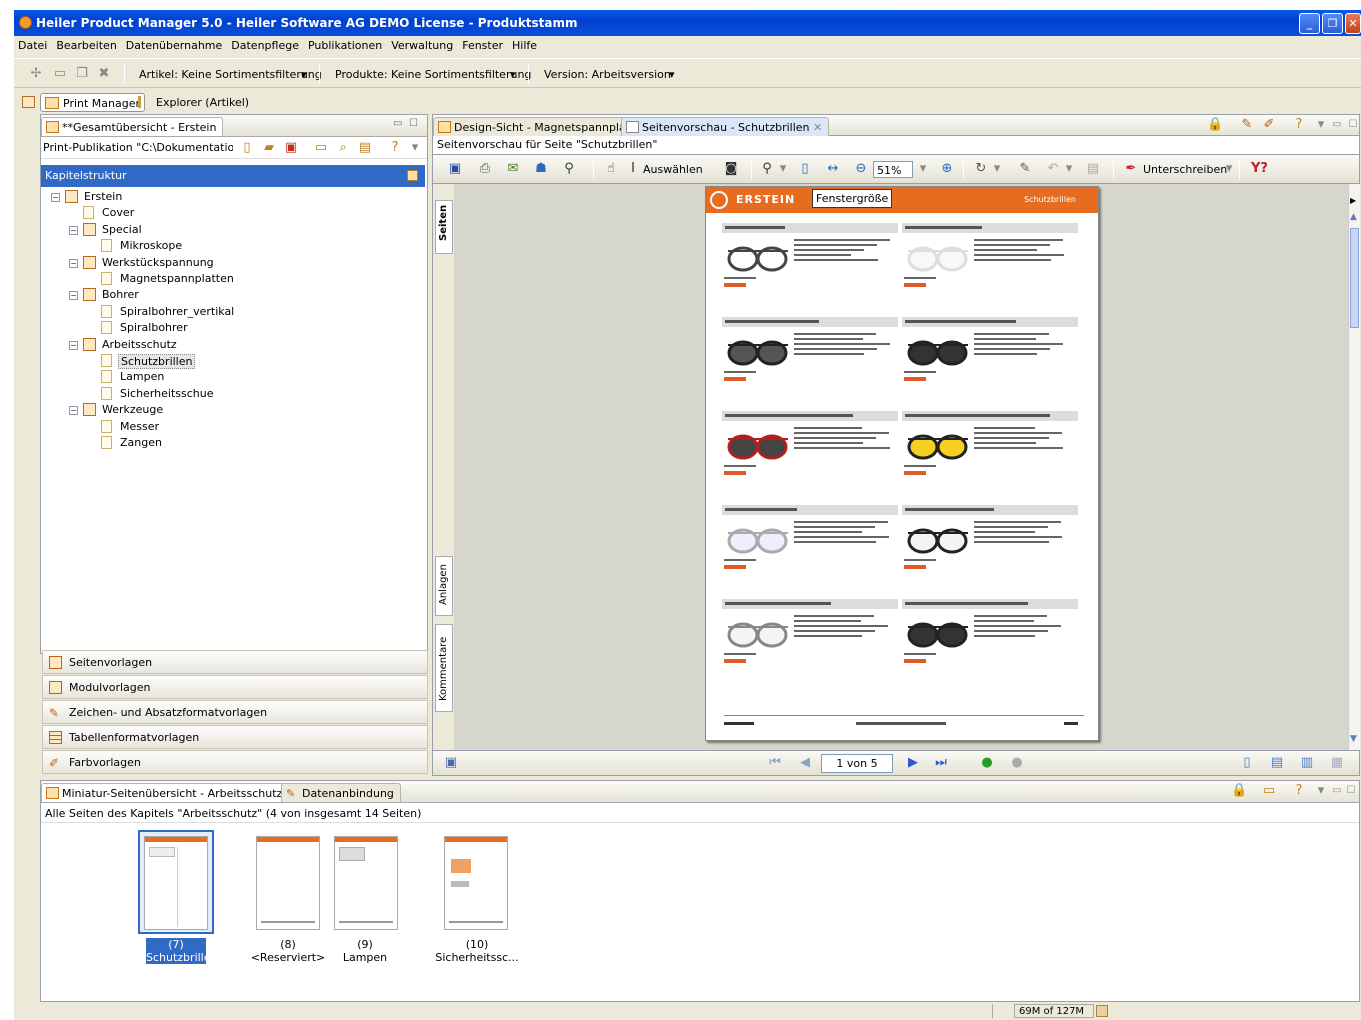 The width and height of the screenshot is (1361, 1020). Describe the element at coordinates (230, 74) in the screenshot. I see `artikel-filter: Artikel: Keine Sortimentsfilterung` at that location.